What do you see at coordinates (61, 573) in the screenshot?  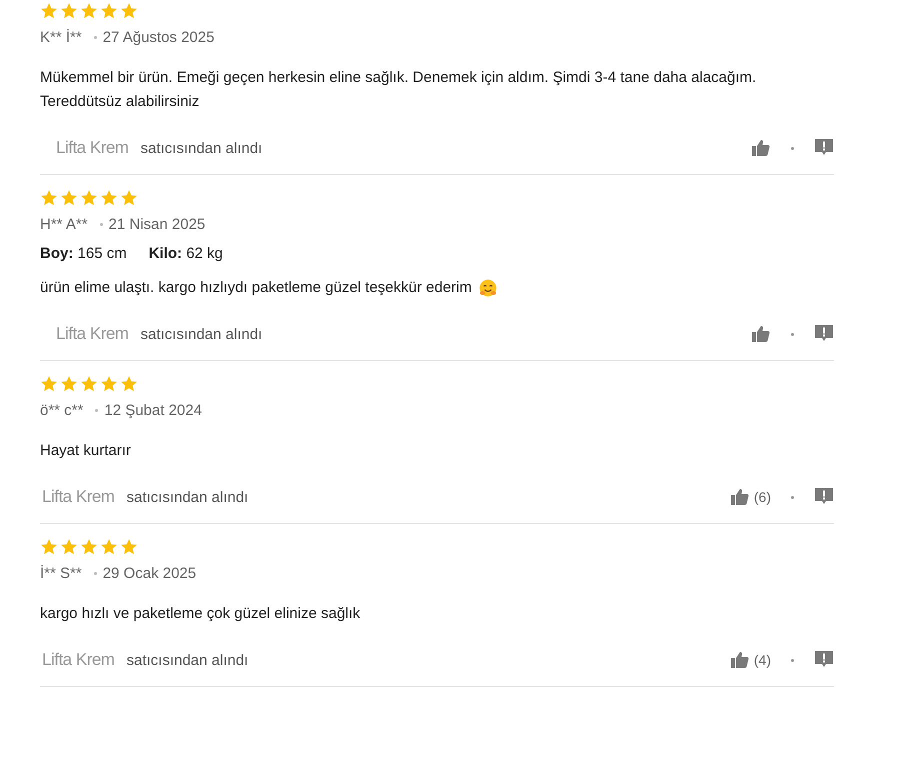 I see `reviewer-name: İ** S**` at bounding box center [61, 573].